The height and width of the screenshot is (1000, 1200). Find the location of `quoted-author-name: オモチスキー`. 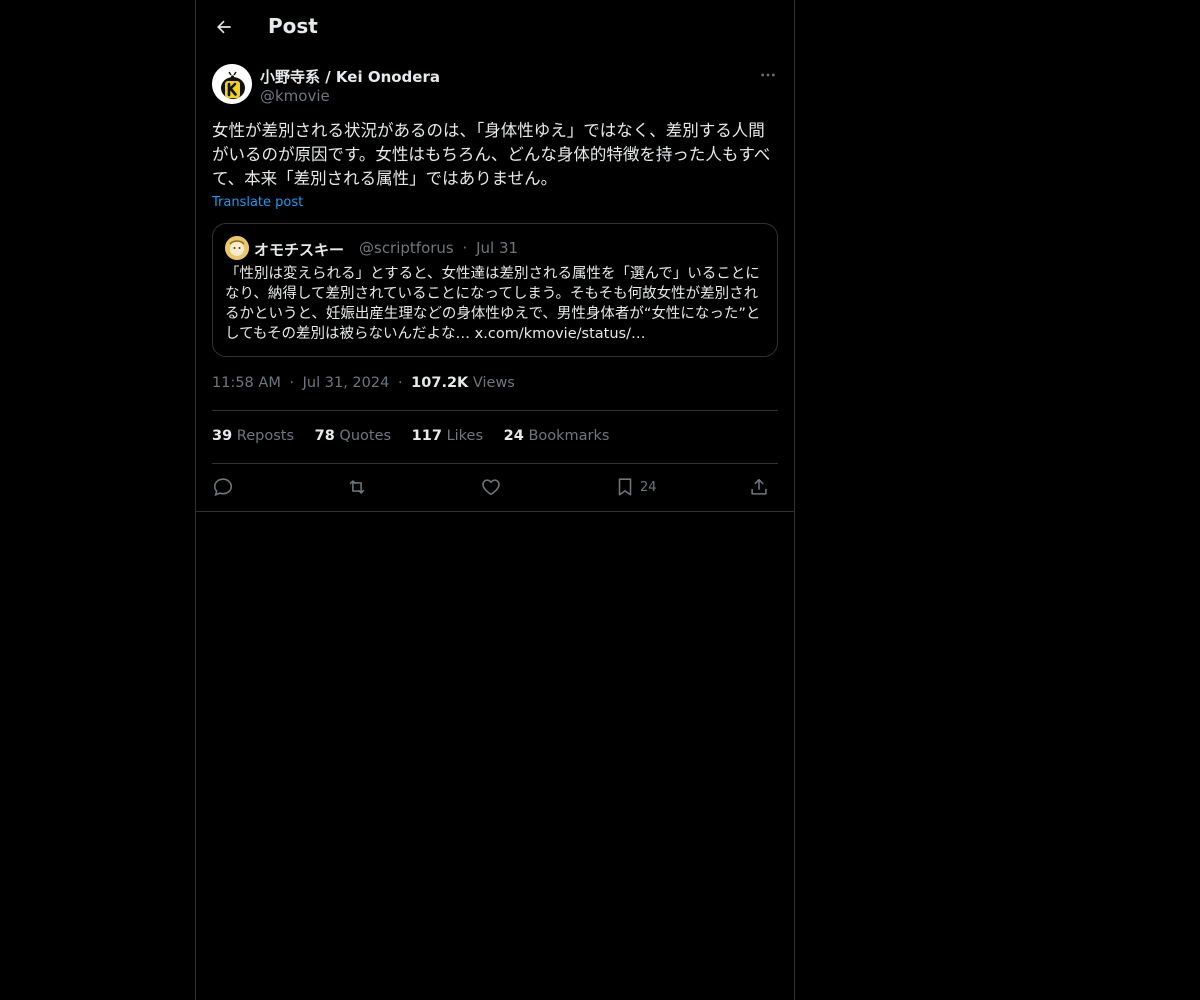

quoted-author-name: オモチスキー is located at coordinates (299, 249).